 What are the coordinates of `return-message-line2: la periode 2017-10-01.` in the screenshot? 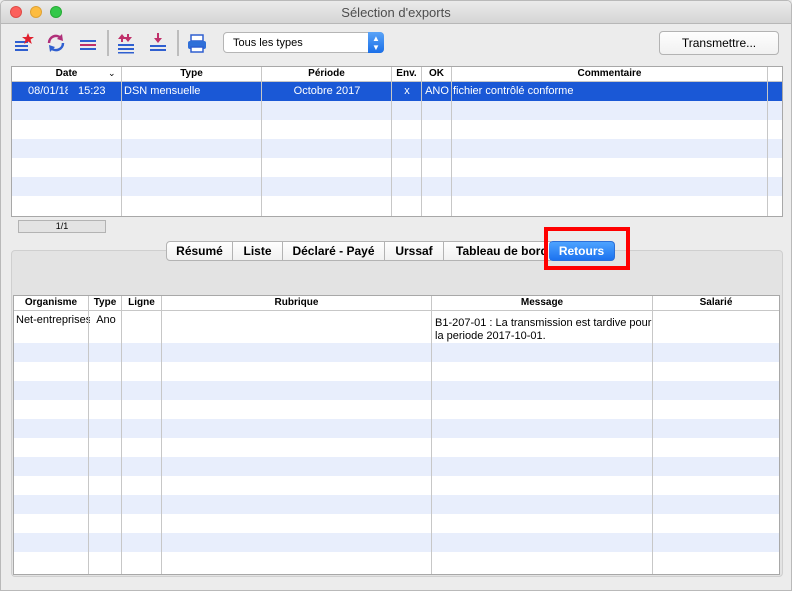 It's located at (490, 336).